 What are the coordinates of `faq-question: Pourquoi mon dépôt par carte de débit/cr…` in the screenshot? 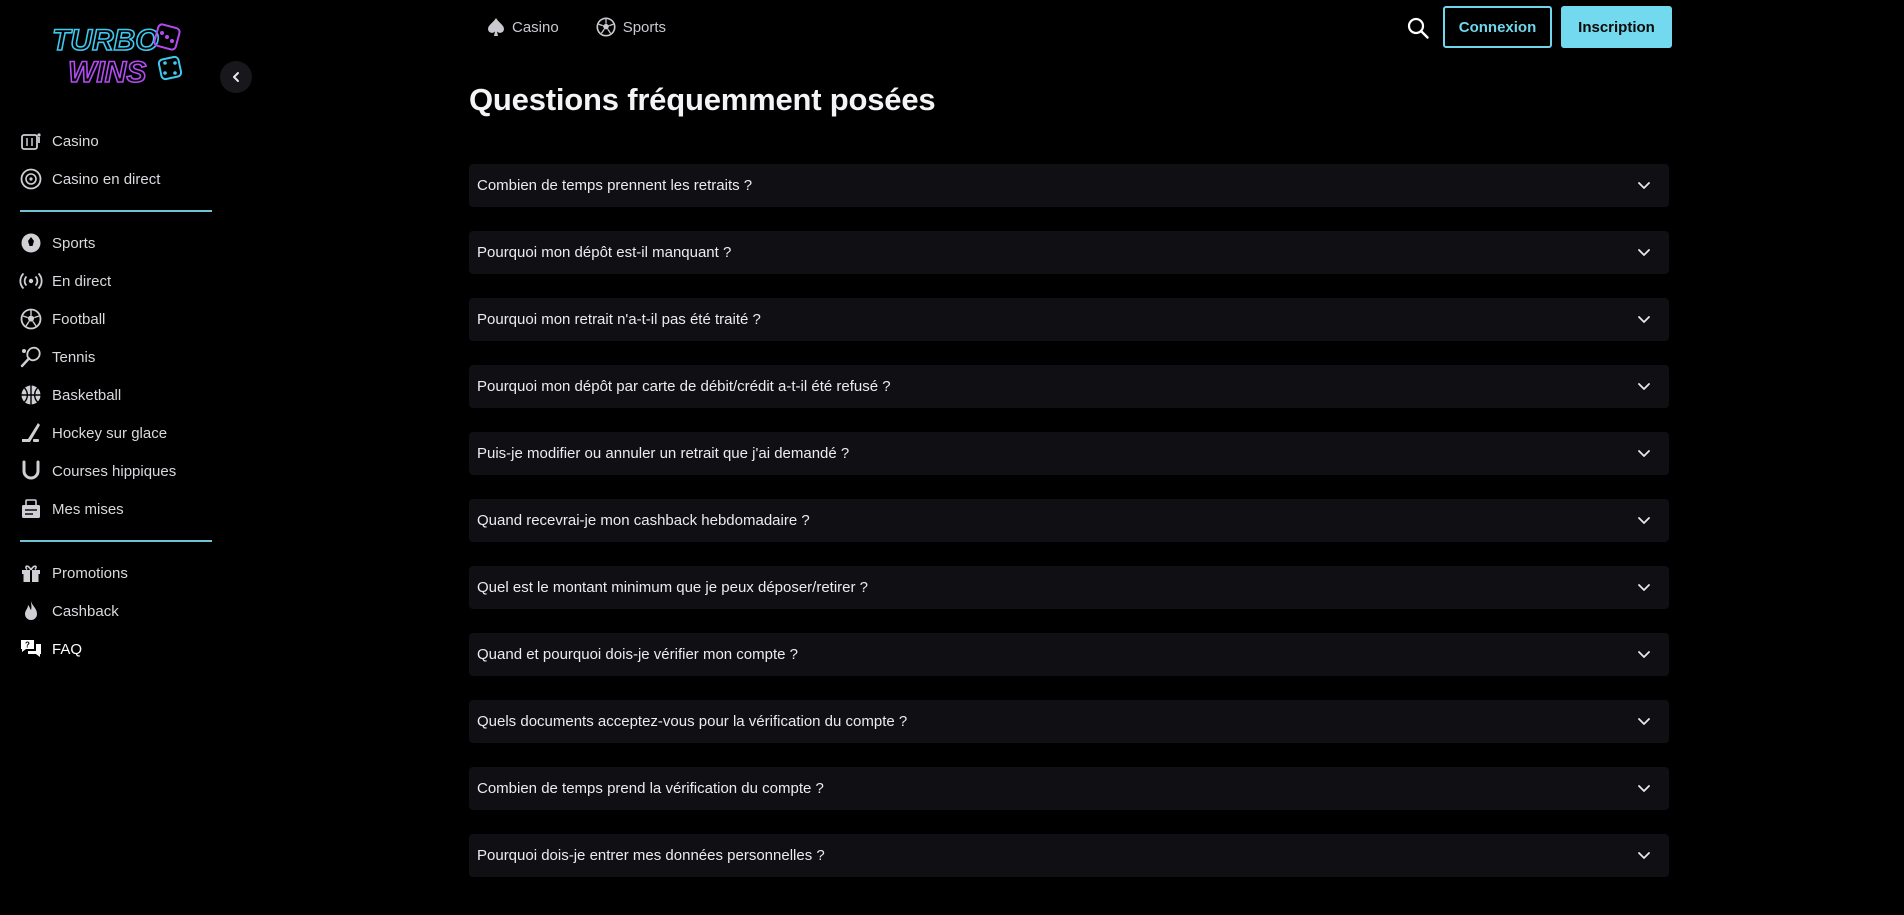 It's located at (684, 386).